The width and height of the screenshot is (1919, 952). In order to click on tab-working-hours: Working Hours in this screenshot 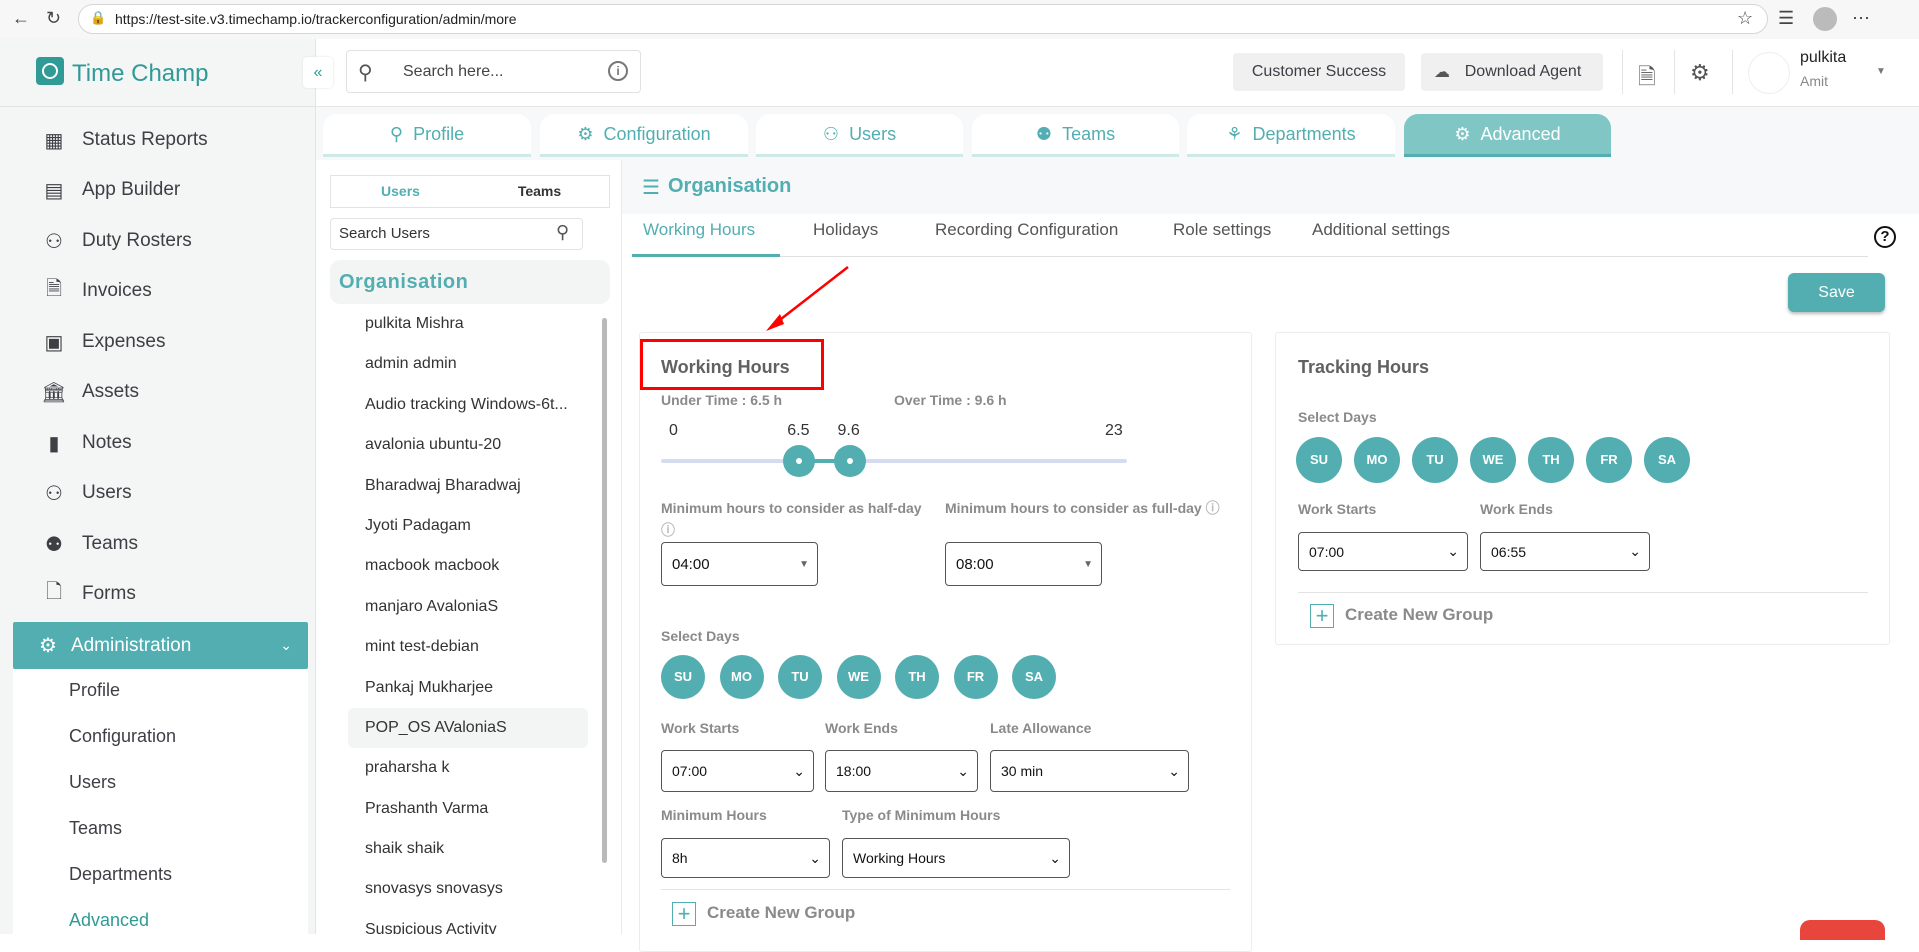, I will do `click(699, 230)`.